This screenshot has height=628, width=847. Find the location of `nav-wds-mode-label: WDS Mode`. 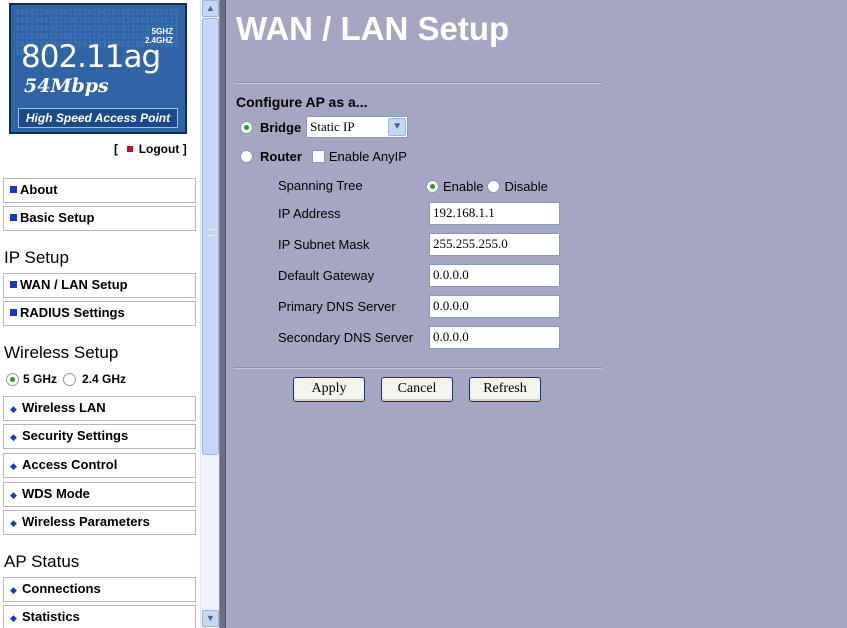

nav-wds-mode-label: WDS Mode is located at coordinates (56, 493).